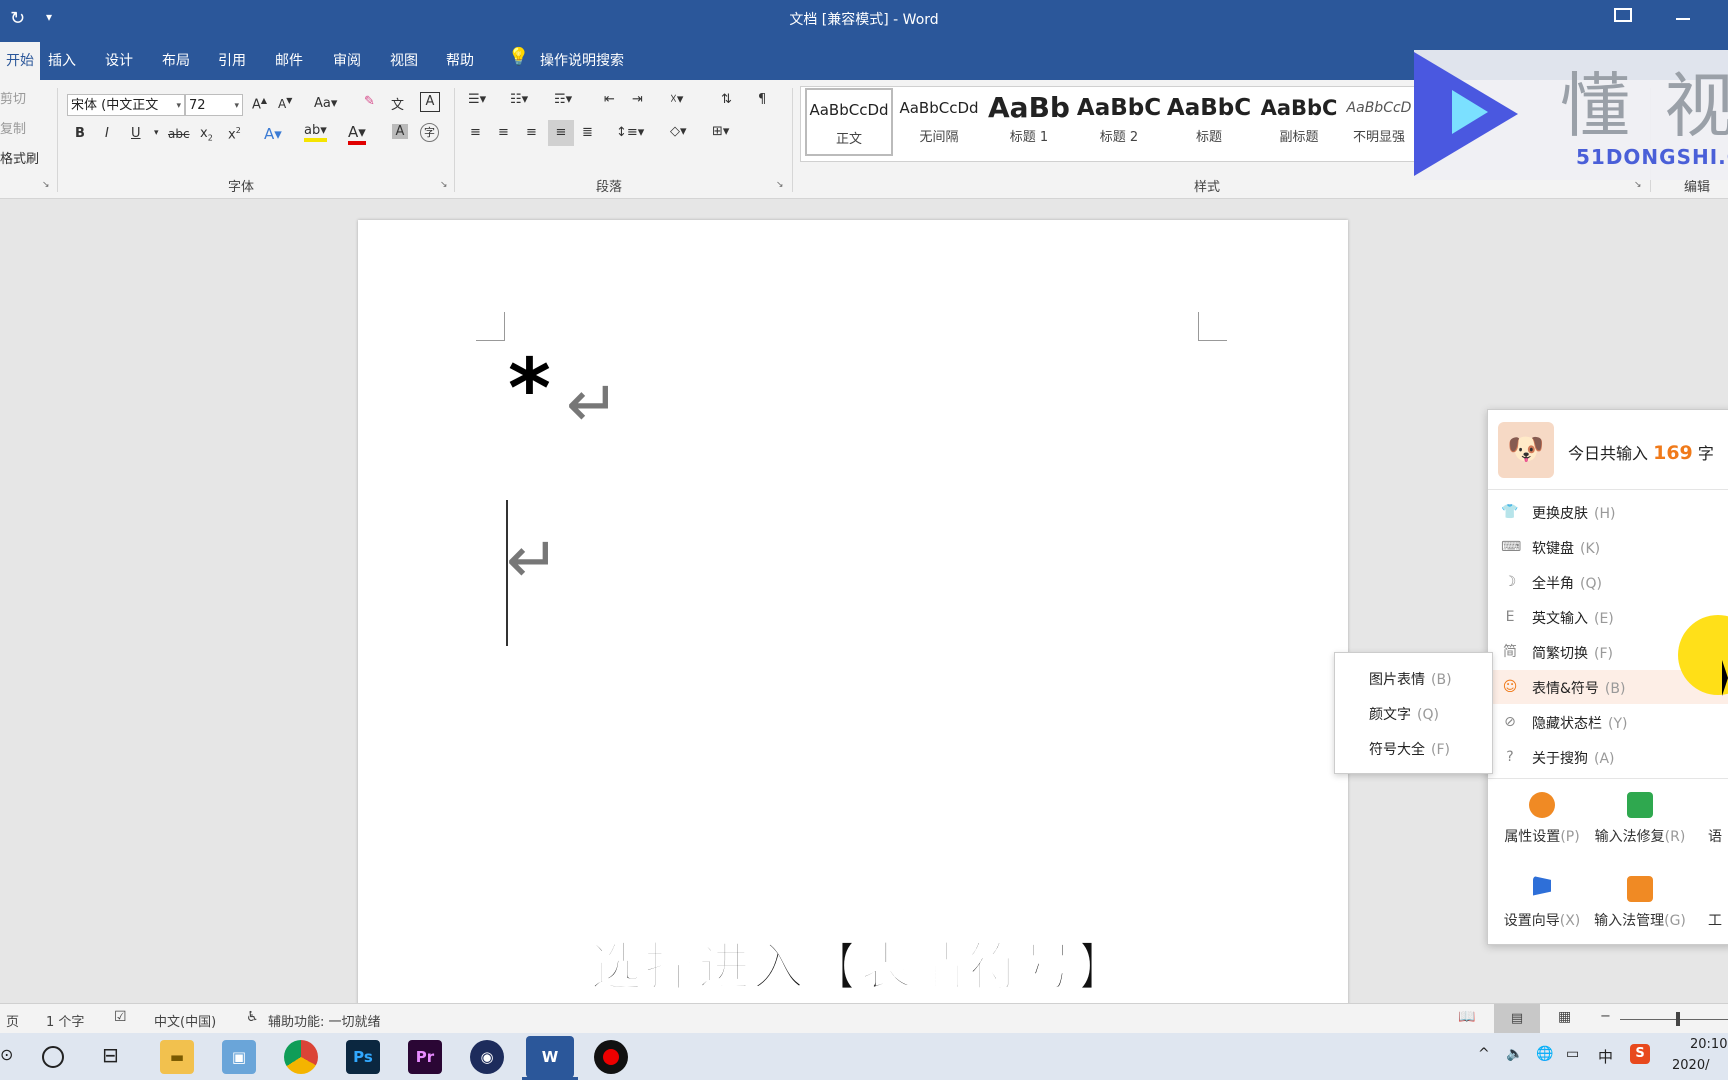 Image resolution: width=1728 pixels, height=1080 pixels. I want to click on tab-home: 开始, so click(20, 61).